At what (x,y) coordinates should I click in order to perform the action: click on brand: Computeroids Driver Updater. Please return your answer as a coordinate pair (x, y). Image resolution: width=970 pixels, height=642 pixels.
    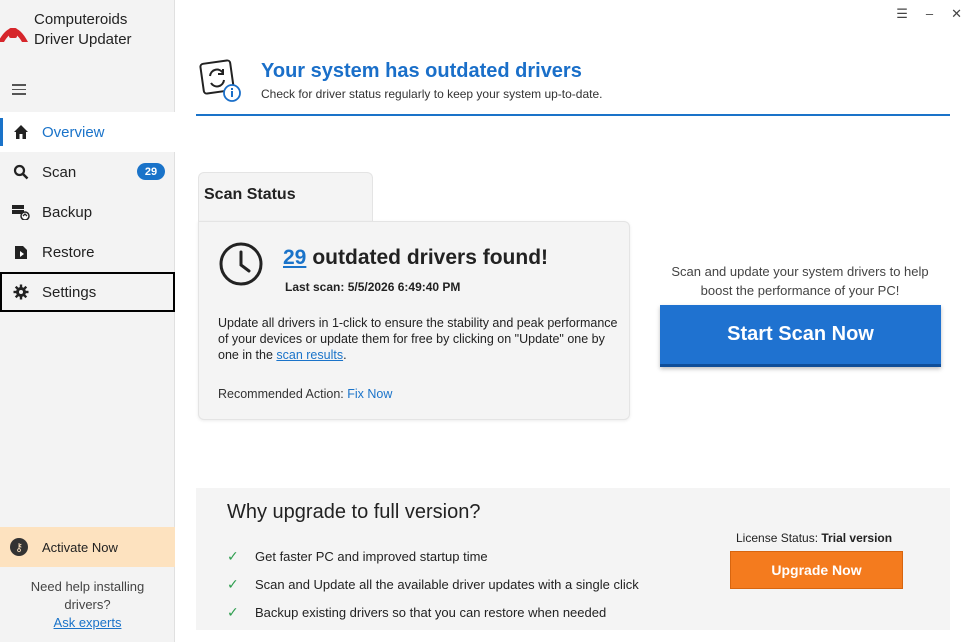
    Looking at the image, I should click on (66, 30).